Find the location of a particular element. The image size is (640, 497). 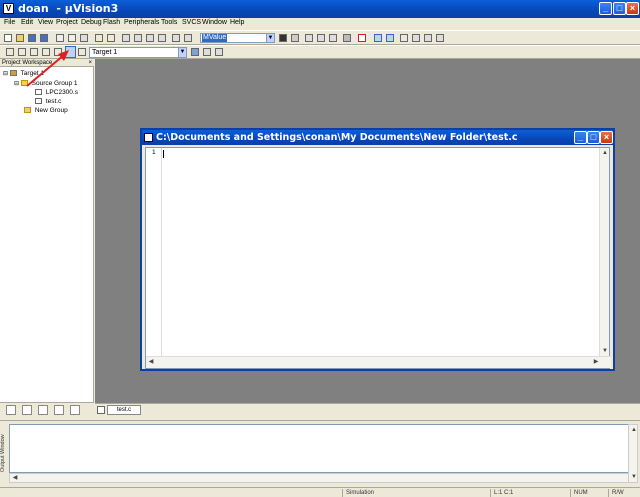

tree-label: test.c is located at coordinates (53, 101).